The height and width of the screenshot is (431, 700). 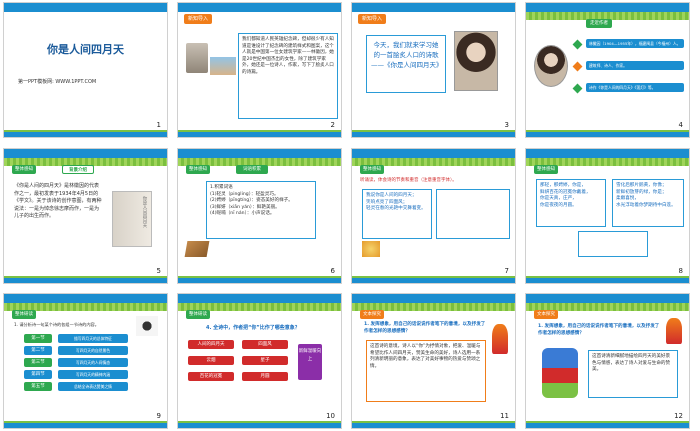 What do you see at coordinates (197, 249) in the screenshot?
I see `book-icon` at bounding box center [197, 249].